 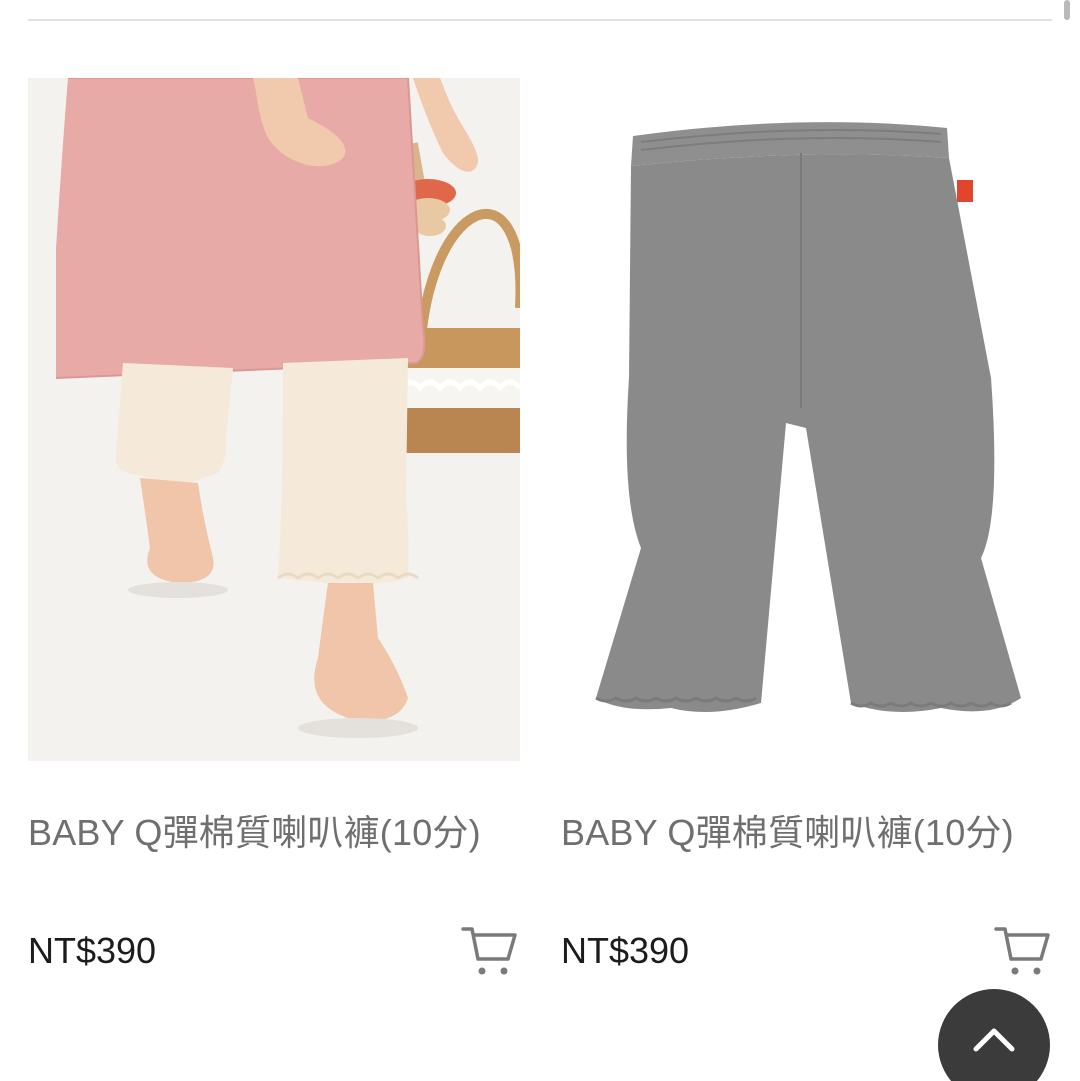 I want to click on back-to-top-button, so click(x=994, y=1035).